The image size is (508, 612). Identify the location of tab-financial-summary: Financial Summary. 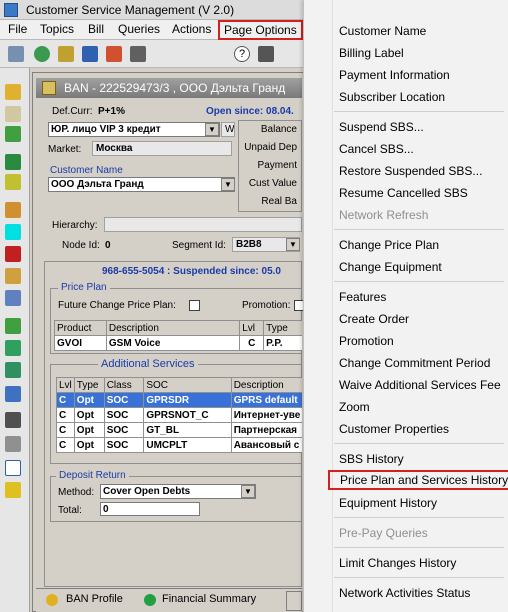
(209, 599).